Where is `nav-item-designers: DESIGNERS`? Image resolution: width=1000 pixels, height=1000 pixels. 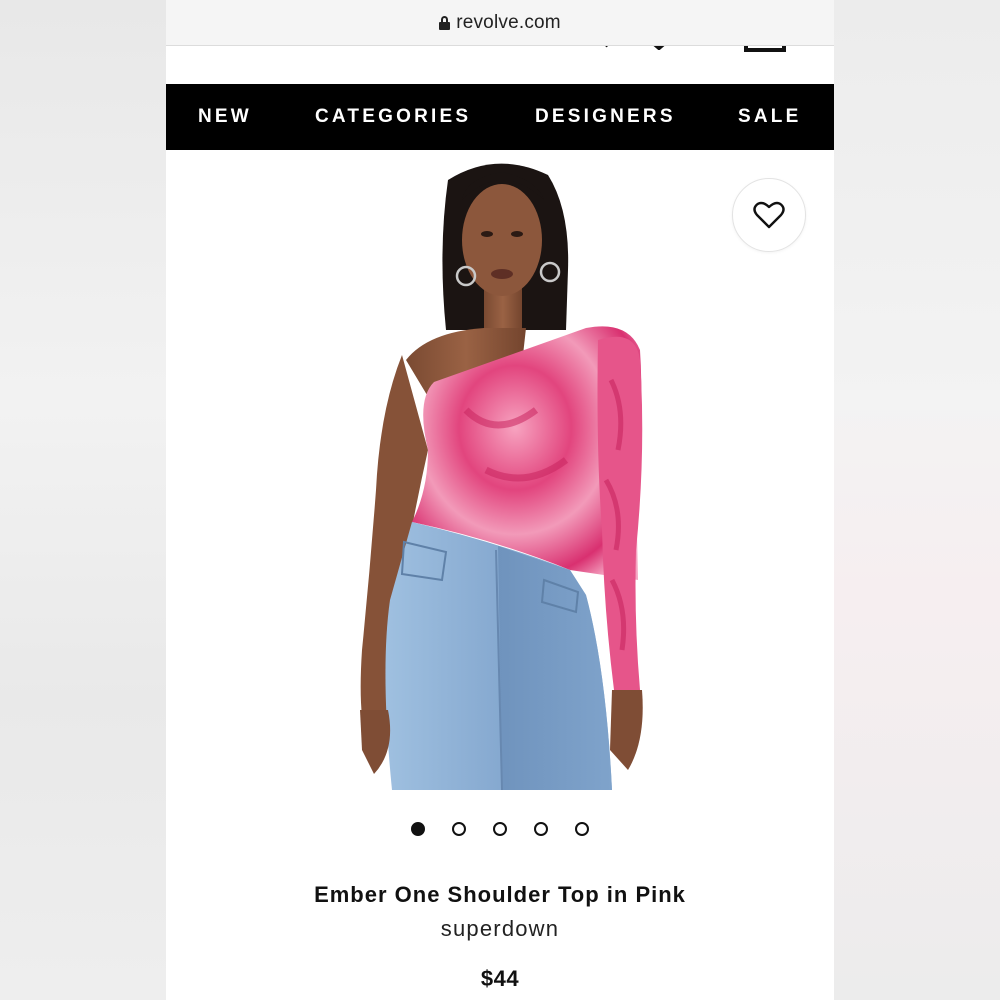 nav-item-designers: DESIGNERS is located at coordinates (605, 117).